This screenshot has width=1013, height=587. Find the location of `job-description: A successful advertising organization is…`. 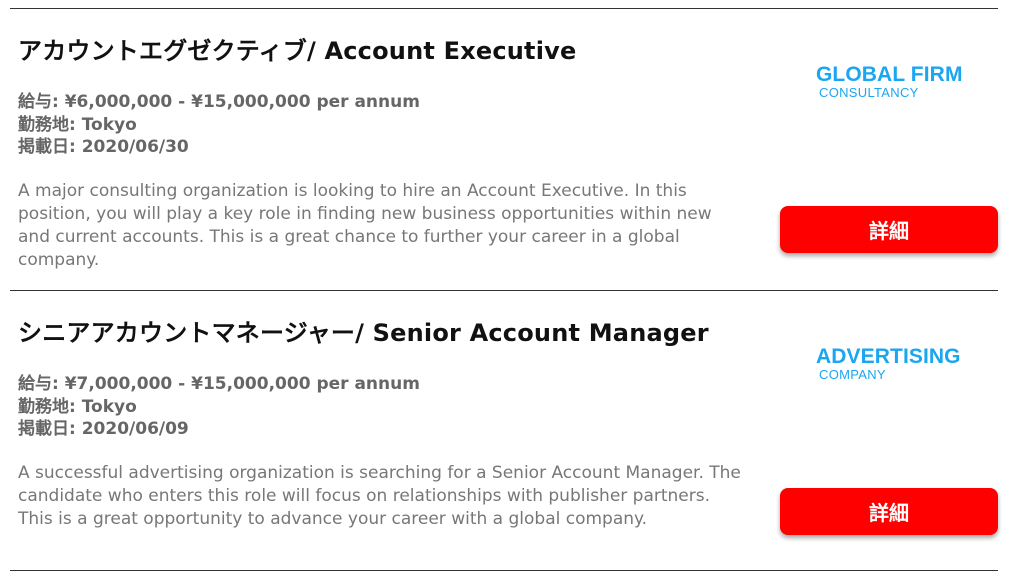

job-description: A successful advertising organization is… is located at coordinates (379, 496).